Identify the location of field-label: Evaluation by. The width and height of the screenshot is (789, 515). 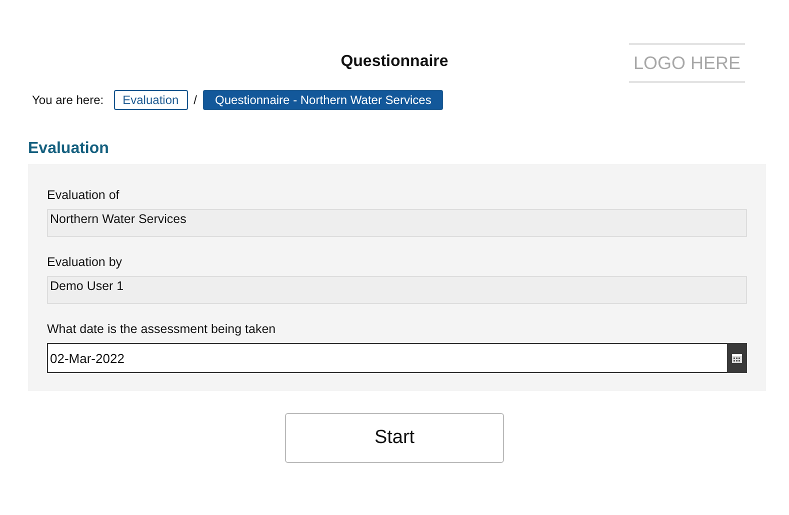
(85, 262).